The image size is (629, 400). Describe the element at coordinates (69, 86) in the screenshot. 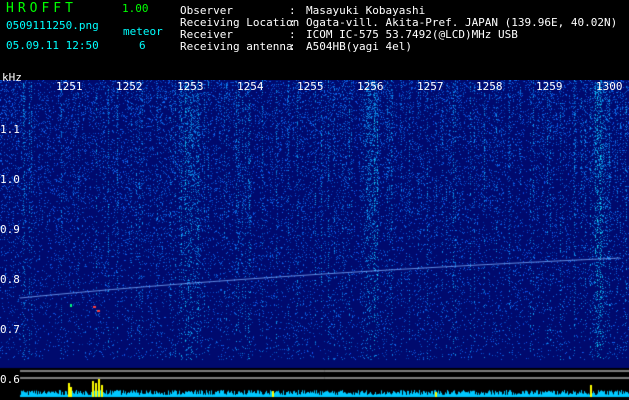

I see `x-tick-label: 1251` at that location.